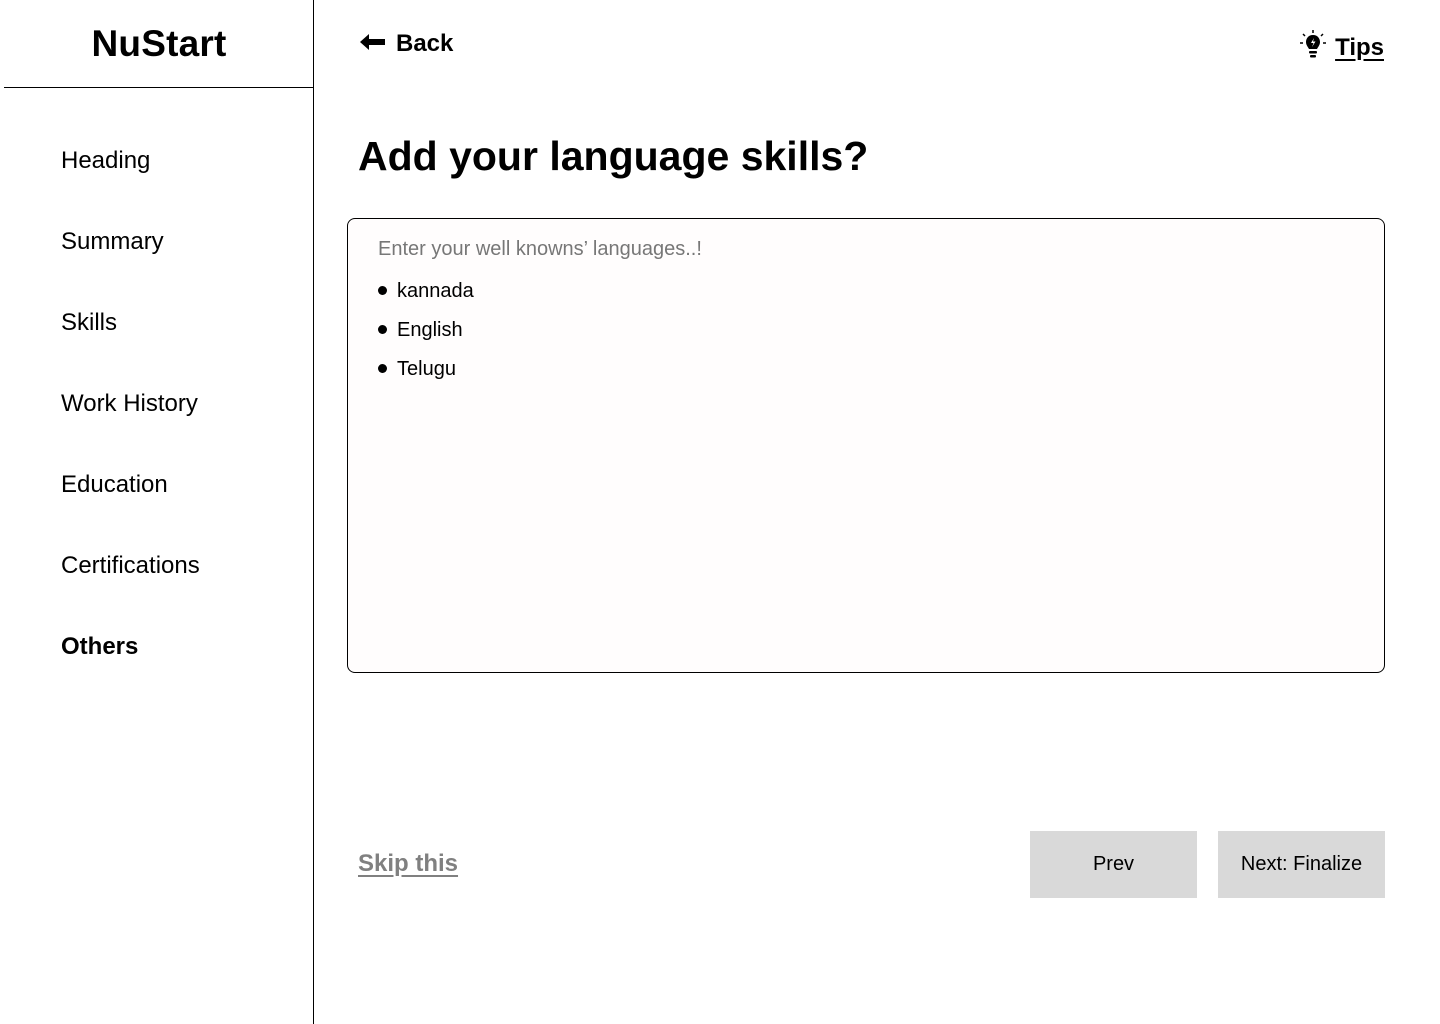 This screenshot has height=1024, width=1440. I want to click on tips-label: Tips, so click(1359, 47).